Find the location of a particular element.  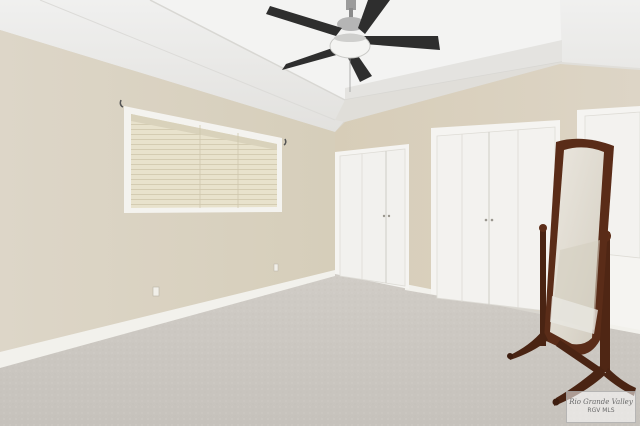

mls-watermark: Rio Grande Valley RGV MLS is located at coordinates (601, 407).